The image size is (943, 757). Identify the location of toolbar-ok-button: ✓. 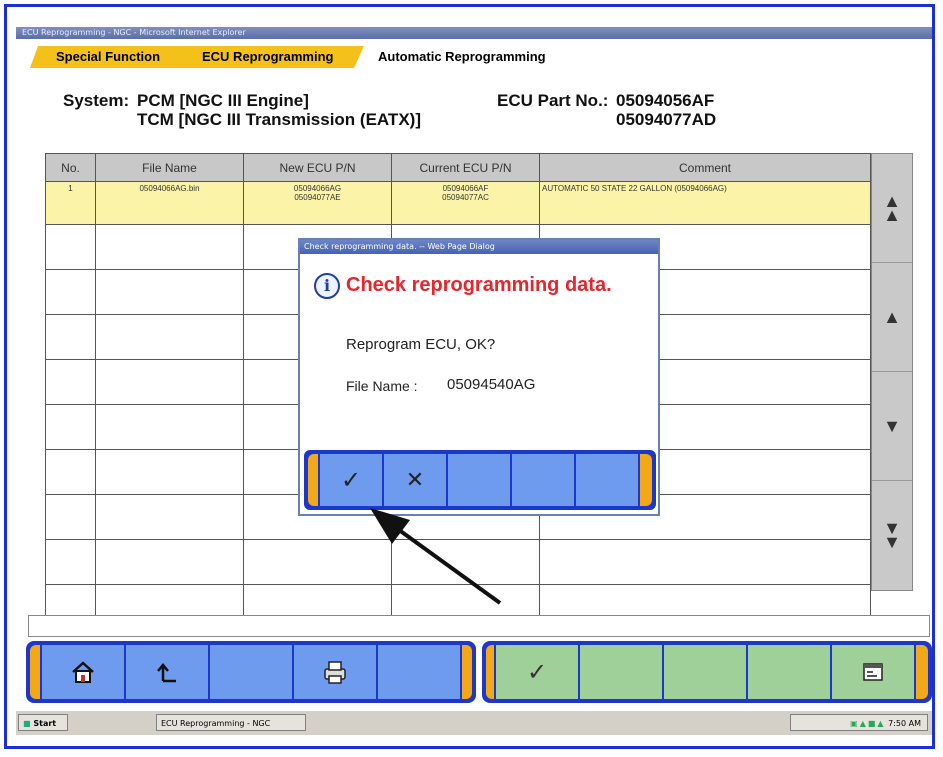
(538, 672).